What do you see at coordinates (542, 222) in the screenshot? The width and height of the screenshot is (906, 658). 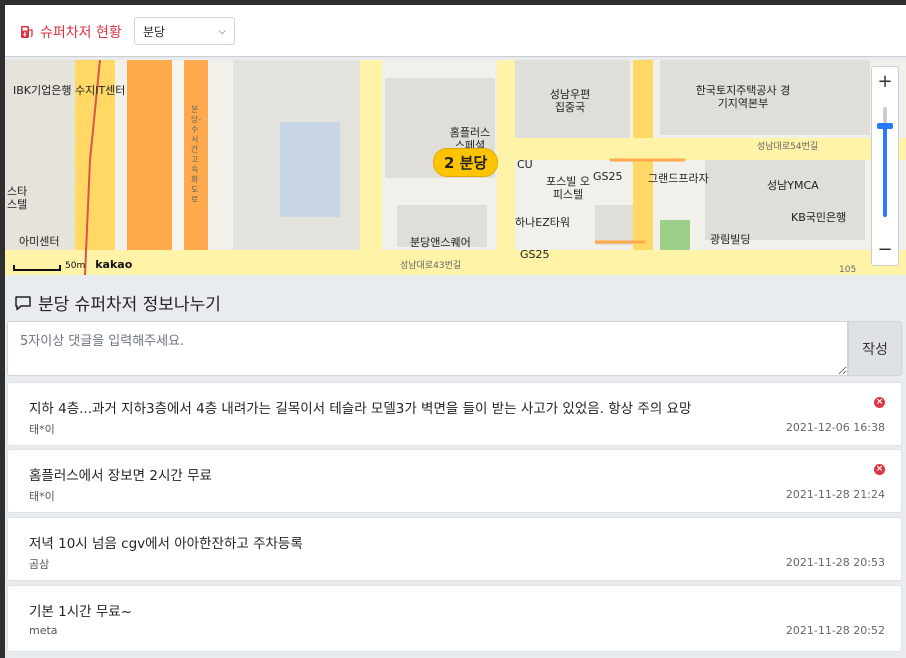 I see `map-label-hana: 하나EZ타워` at bounding box center [542, 222].